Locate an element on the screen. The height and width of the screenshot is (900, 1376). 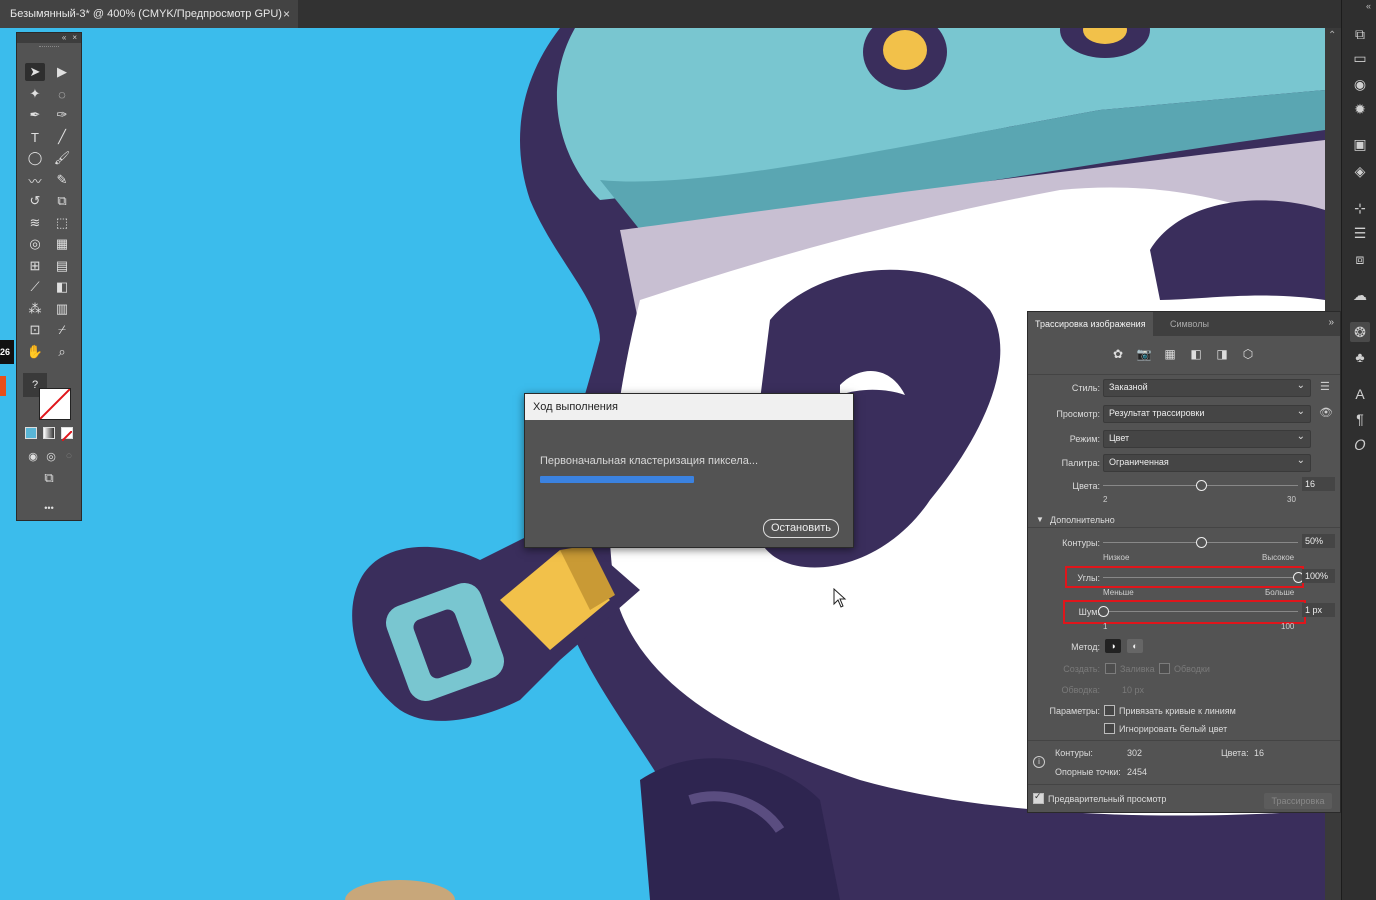
disclosure-triangle-icon: ▼ is located at coordinates (1040, 519).